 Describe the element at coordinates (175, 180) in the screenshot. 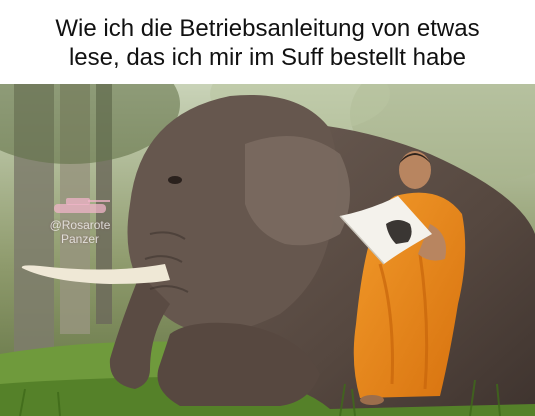

I see `elephant-eye` at that location.